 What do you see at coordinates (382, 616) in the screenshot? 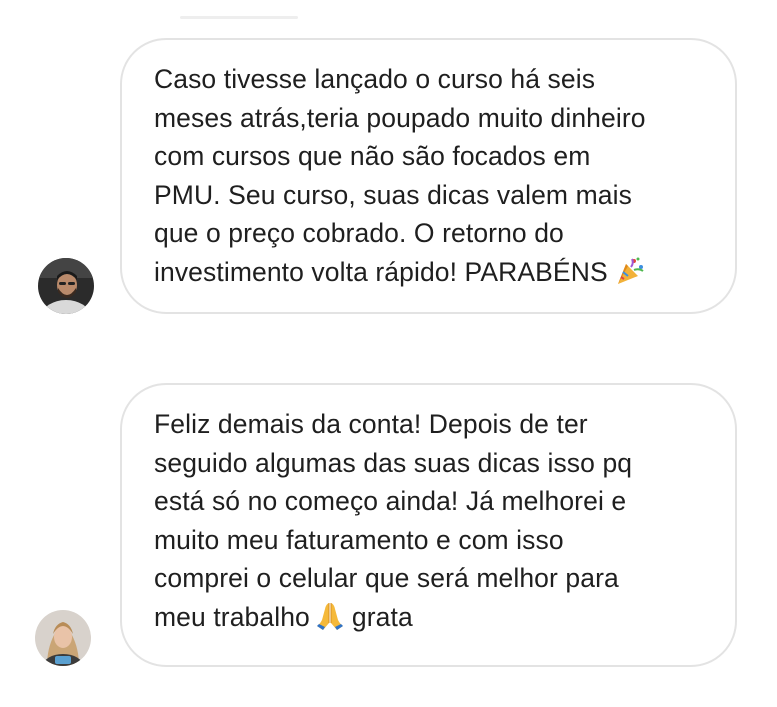
I see `comment-text: grata` at bounding box center [382, 616].